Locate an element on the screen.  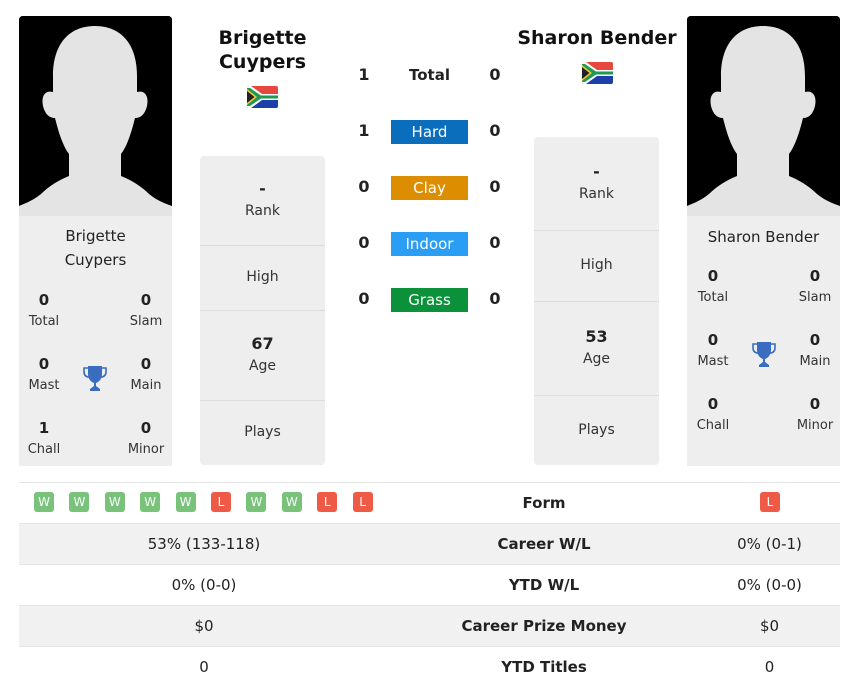
player1-photo is located at coordinates (95, 116).